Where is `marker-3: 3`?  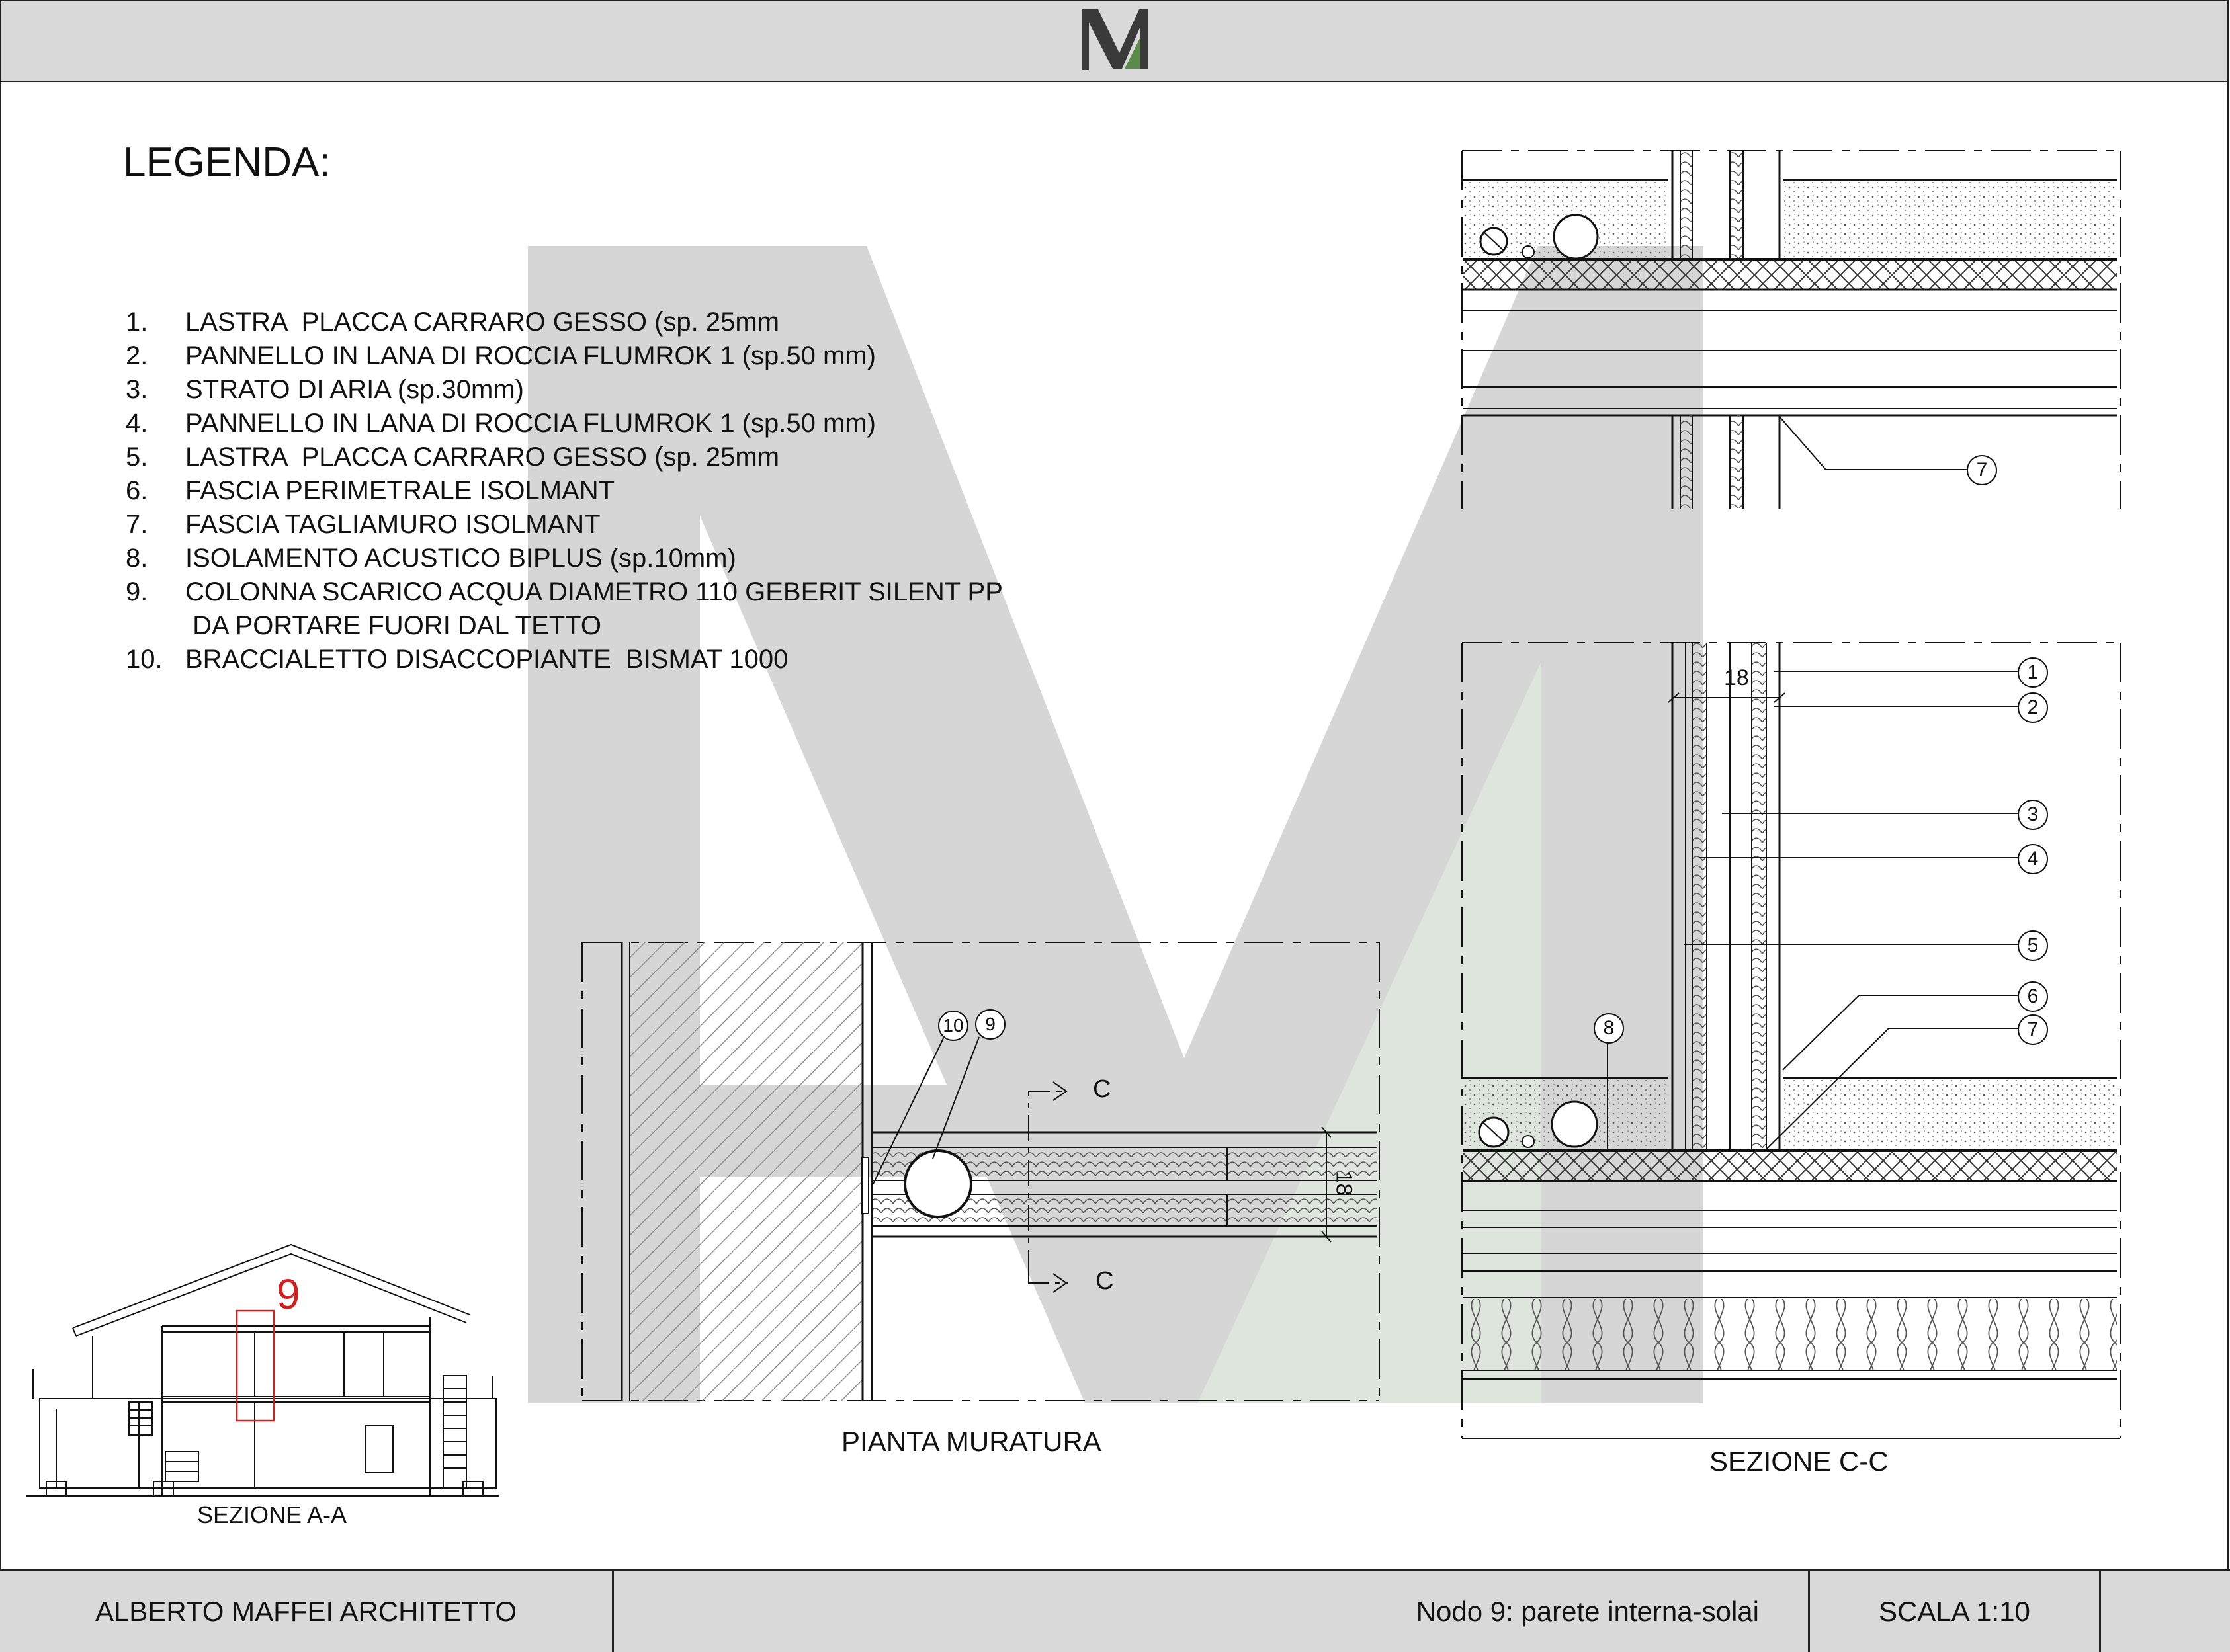
marker-3: 3 is located at coordinates (2033, 815).